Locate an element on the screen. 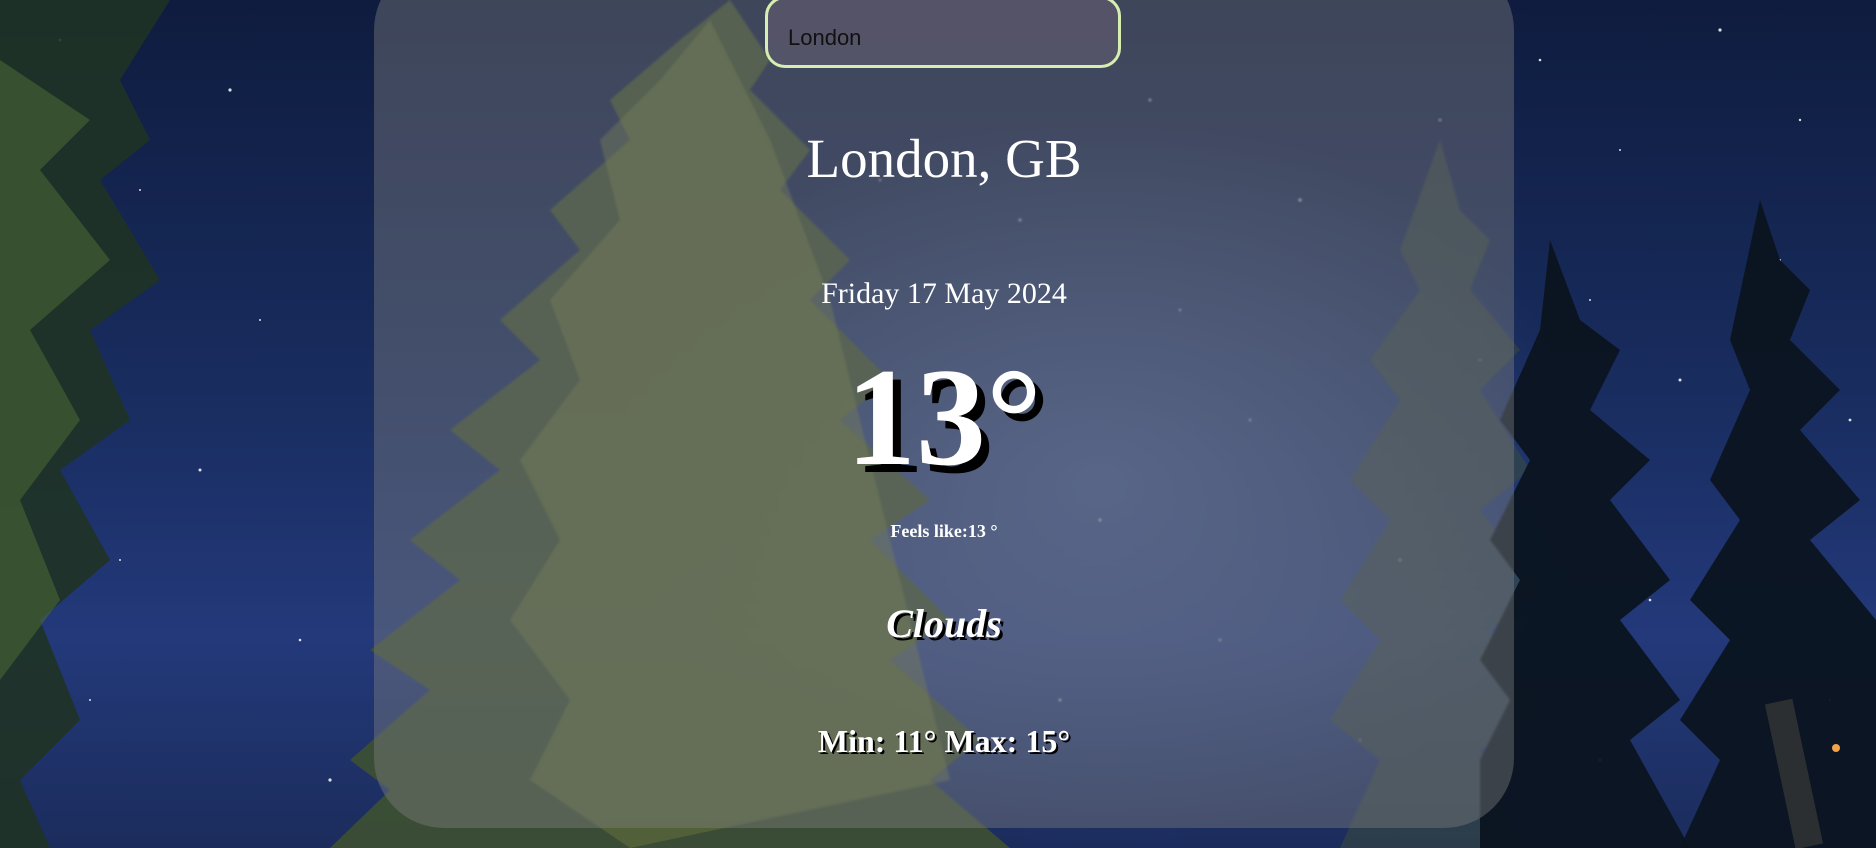 The height and width of the screenshot is (848, 1876). location-title: London, GB is located at coordinates (944, 158).